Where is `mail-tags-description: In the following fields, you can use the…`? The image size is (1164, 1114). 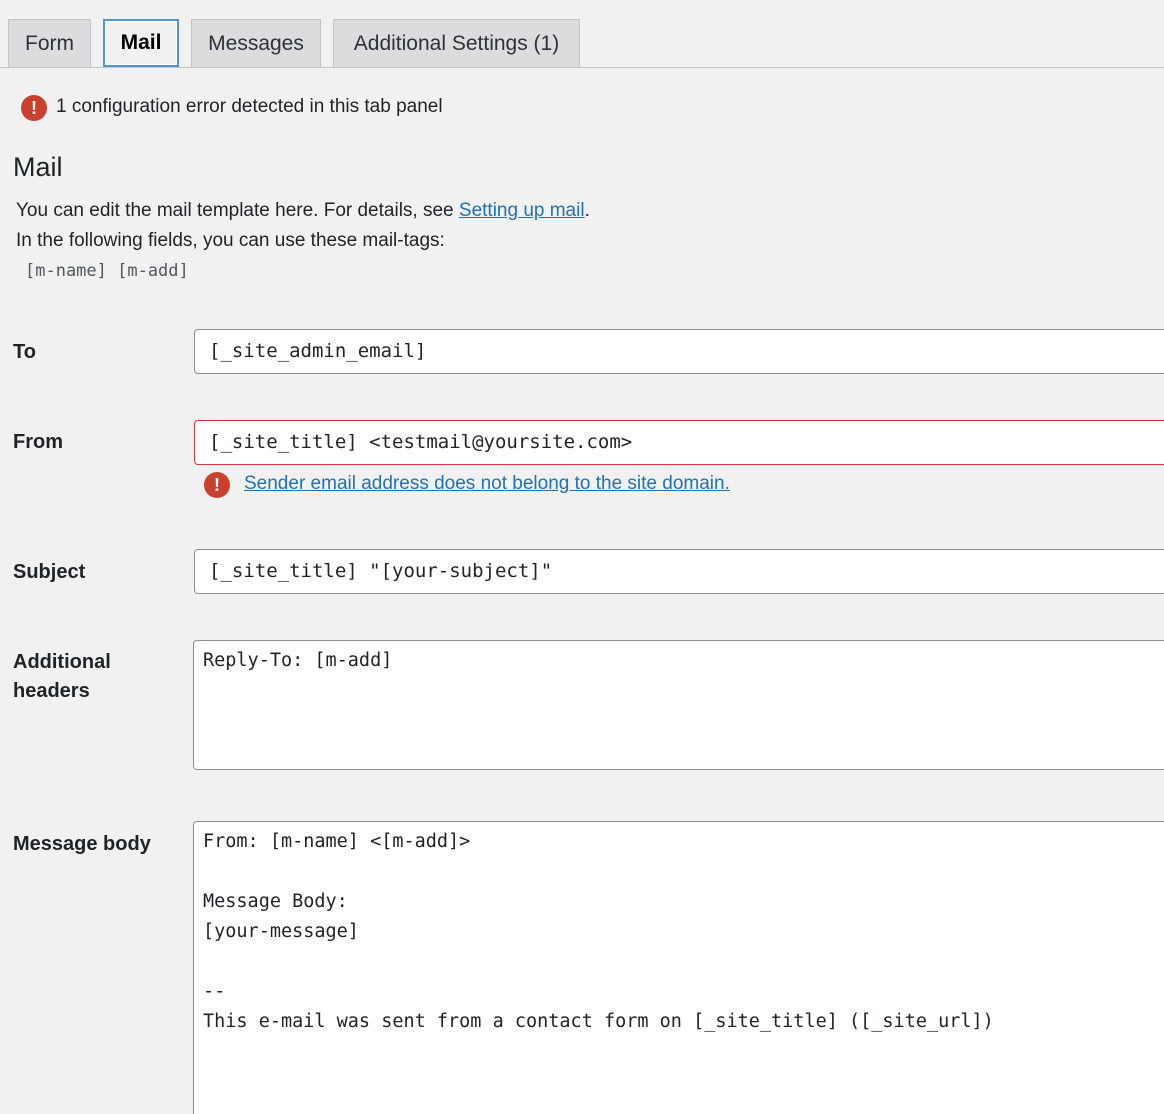
mail-tags-description: In the following fields, you can use the… is located at coordinates (230, 240).